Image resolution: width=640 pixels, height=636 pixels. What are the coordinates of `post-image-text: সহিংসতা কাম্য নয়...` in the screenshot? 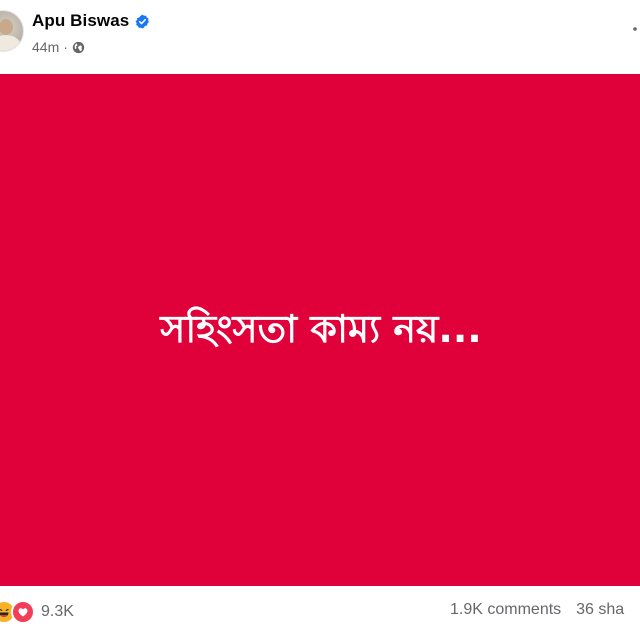 It's located at (321, 329).